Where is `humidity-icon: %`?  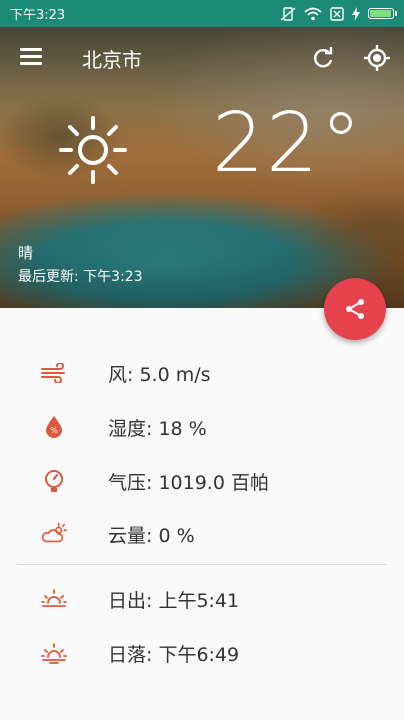 humidity-icon: % is located at coordinates (54, 427).